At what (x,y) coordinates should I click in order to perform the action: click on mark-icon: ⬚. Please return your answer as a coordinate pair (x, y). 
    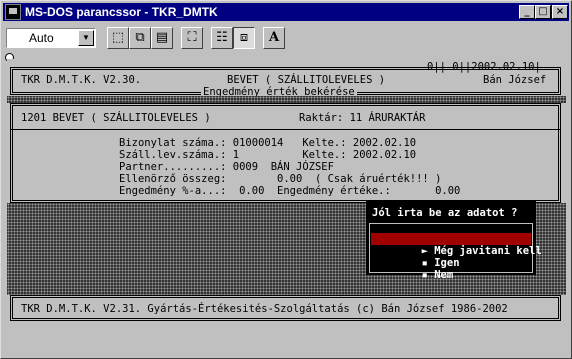
    Looking at the image, I should click on (118, 38).